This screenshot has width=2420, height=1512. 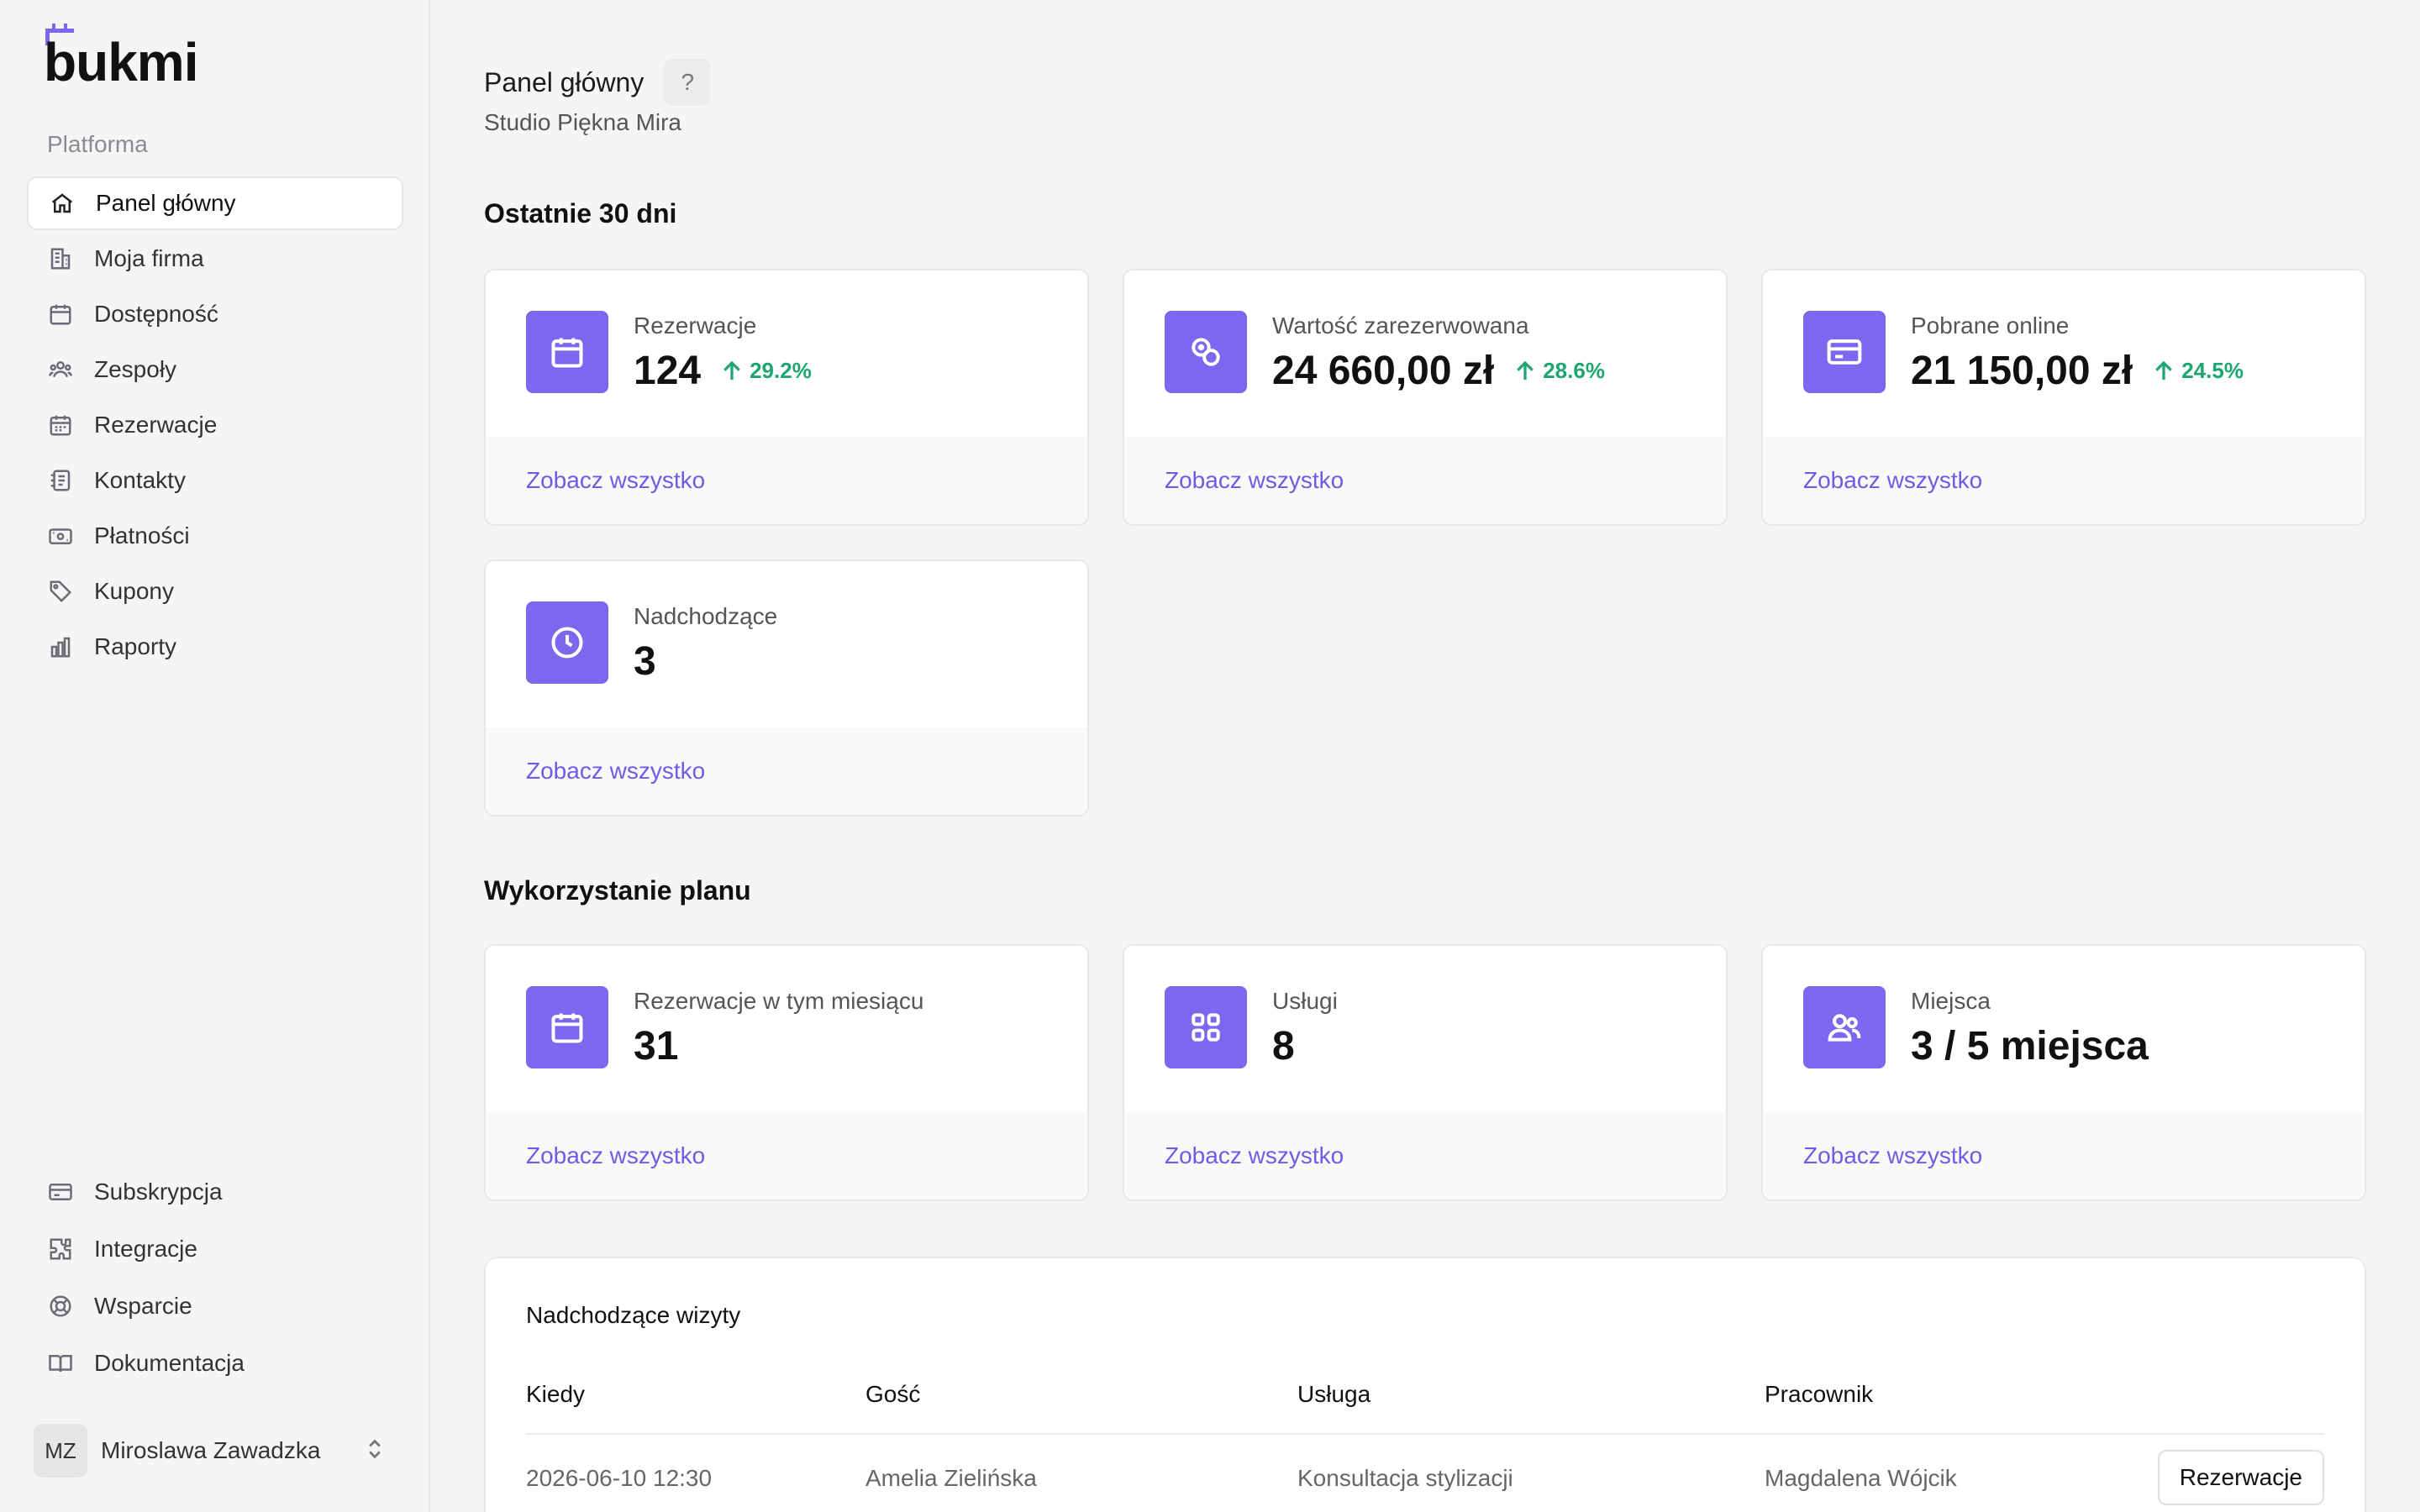 What do you see at coordinates (706, 616) in the screenshot?
I see `stat-label: Nadchodzące` at bounding box center [706, 616].